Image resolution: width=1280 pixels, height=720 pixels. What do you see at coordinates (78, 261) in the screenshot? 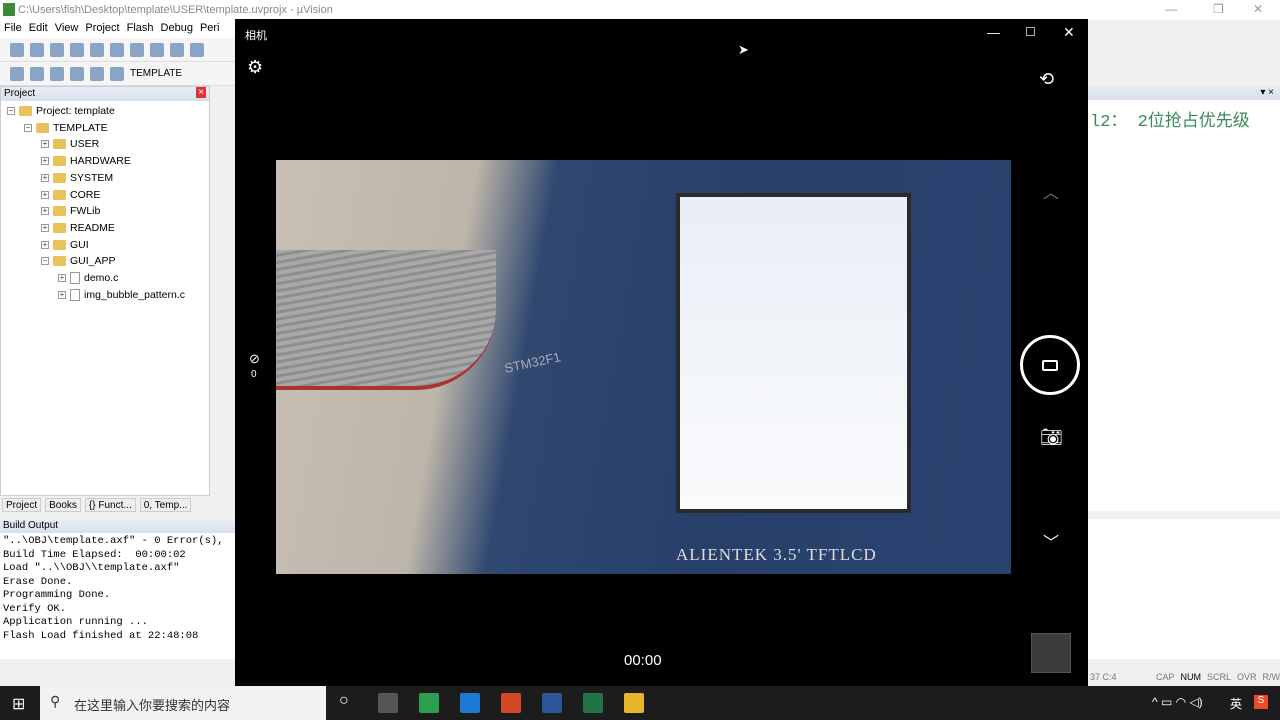
I see `tree-item: − GUI_APP` at bounding box center [78, 261].